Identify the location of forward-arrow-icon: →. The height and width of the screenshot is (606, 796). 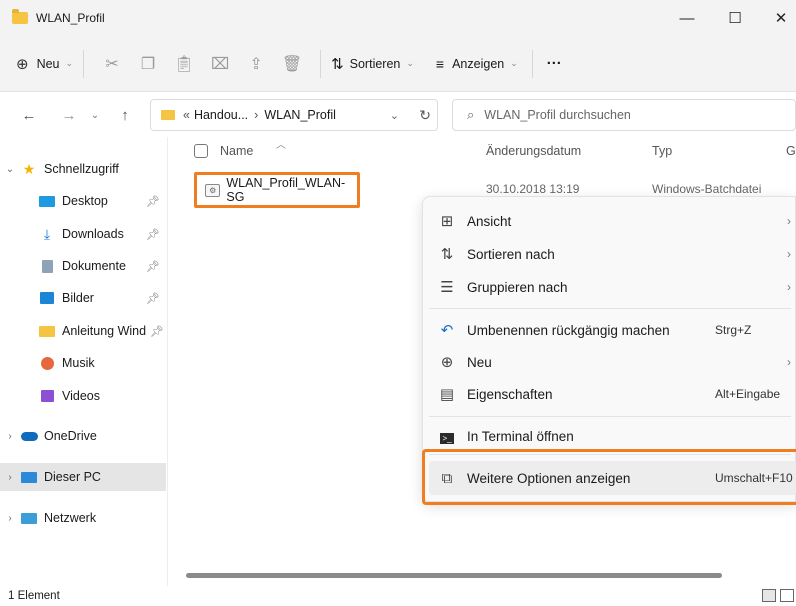
(69, 115).